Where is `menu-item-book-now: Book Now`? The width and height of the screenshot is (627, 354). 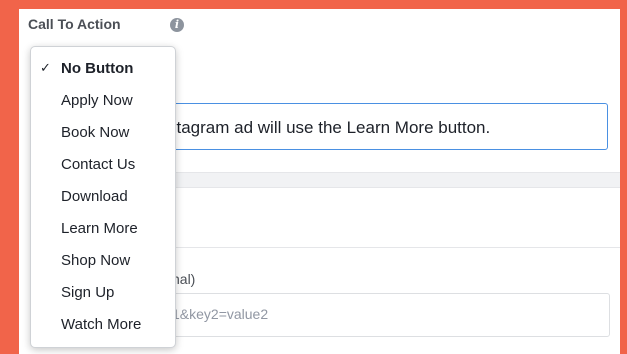 menu-item-book-now: Book Now is located at coordinates (103, 133).